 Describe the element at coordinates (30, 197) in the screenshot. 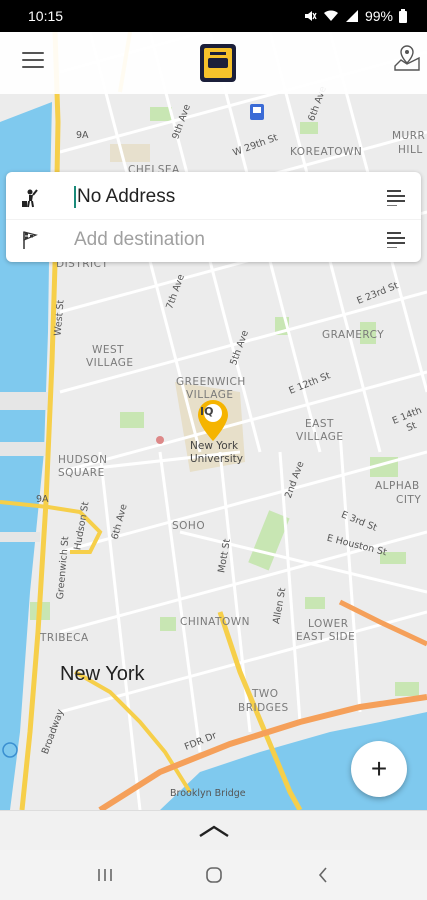

I see `person-waving-icon` at that location.